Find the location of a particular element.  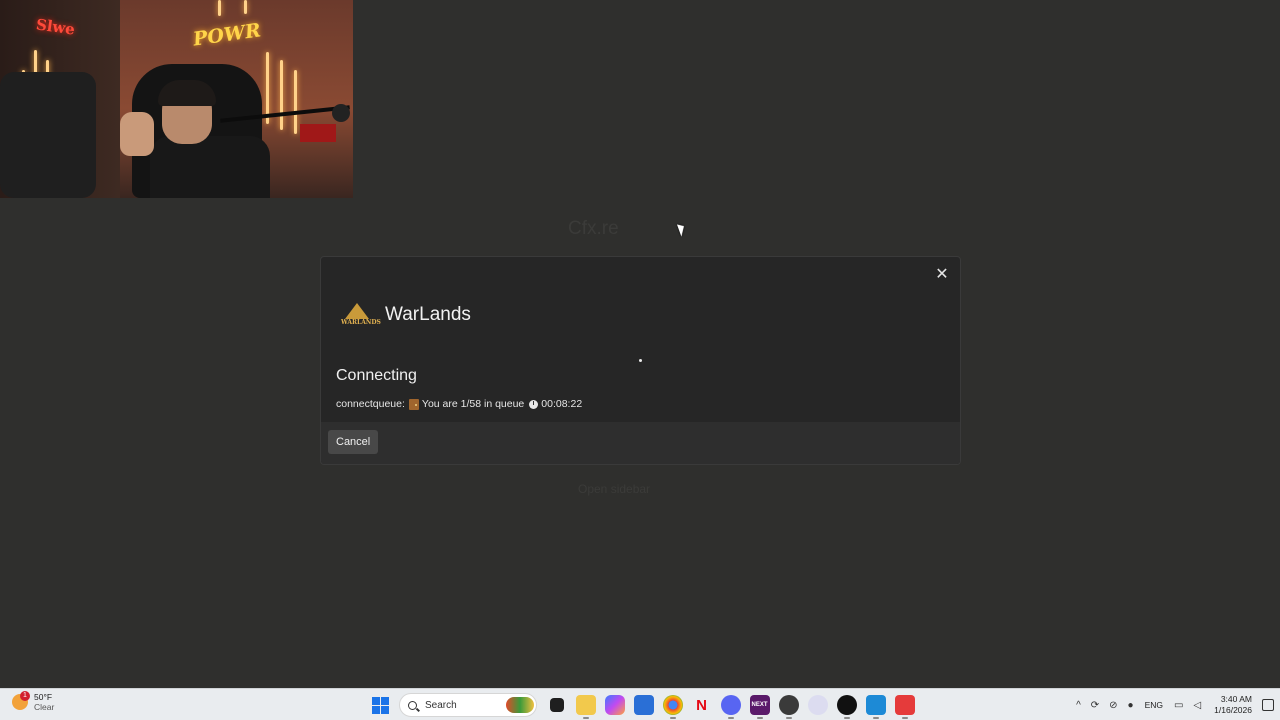

weather-sun-icon: 1 is located at coordinates (21, 700).